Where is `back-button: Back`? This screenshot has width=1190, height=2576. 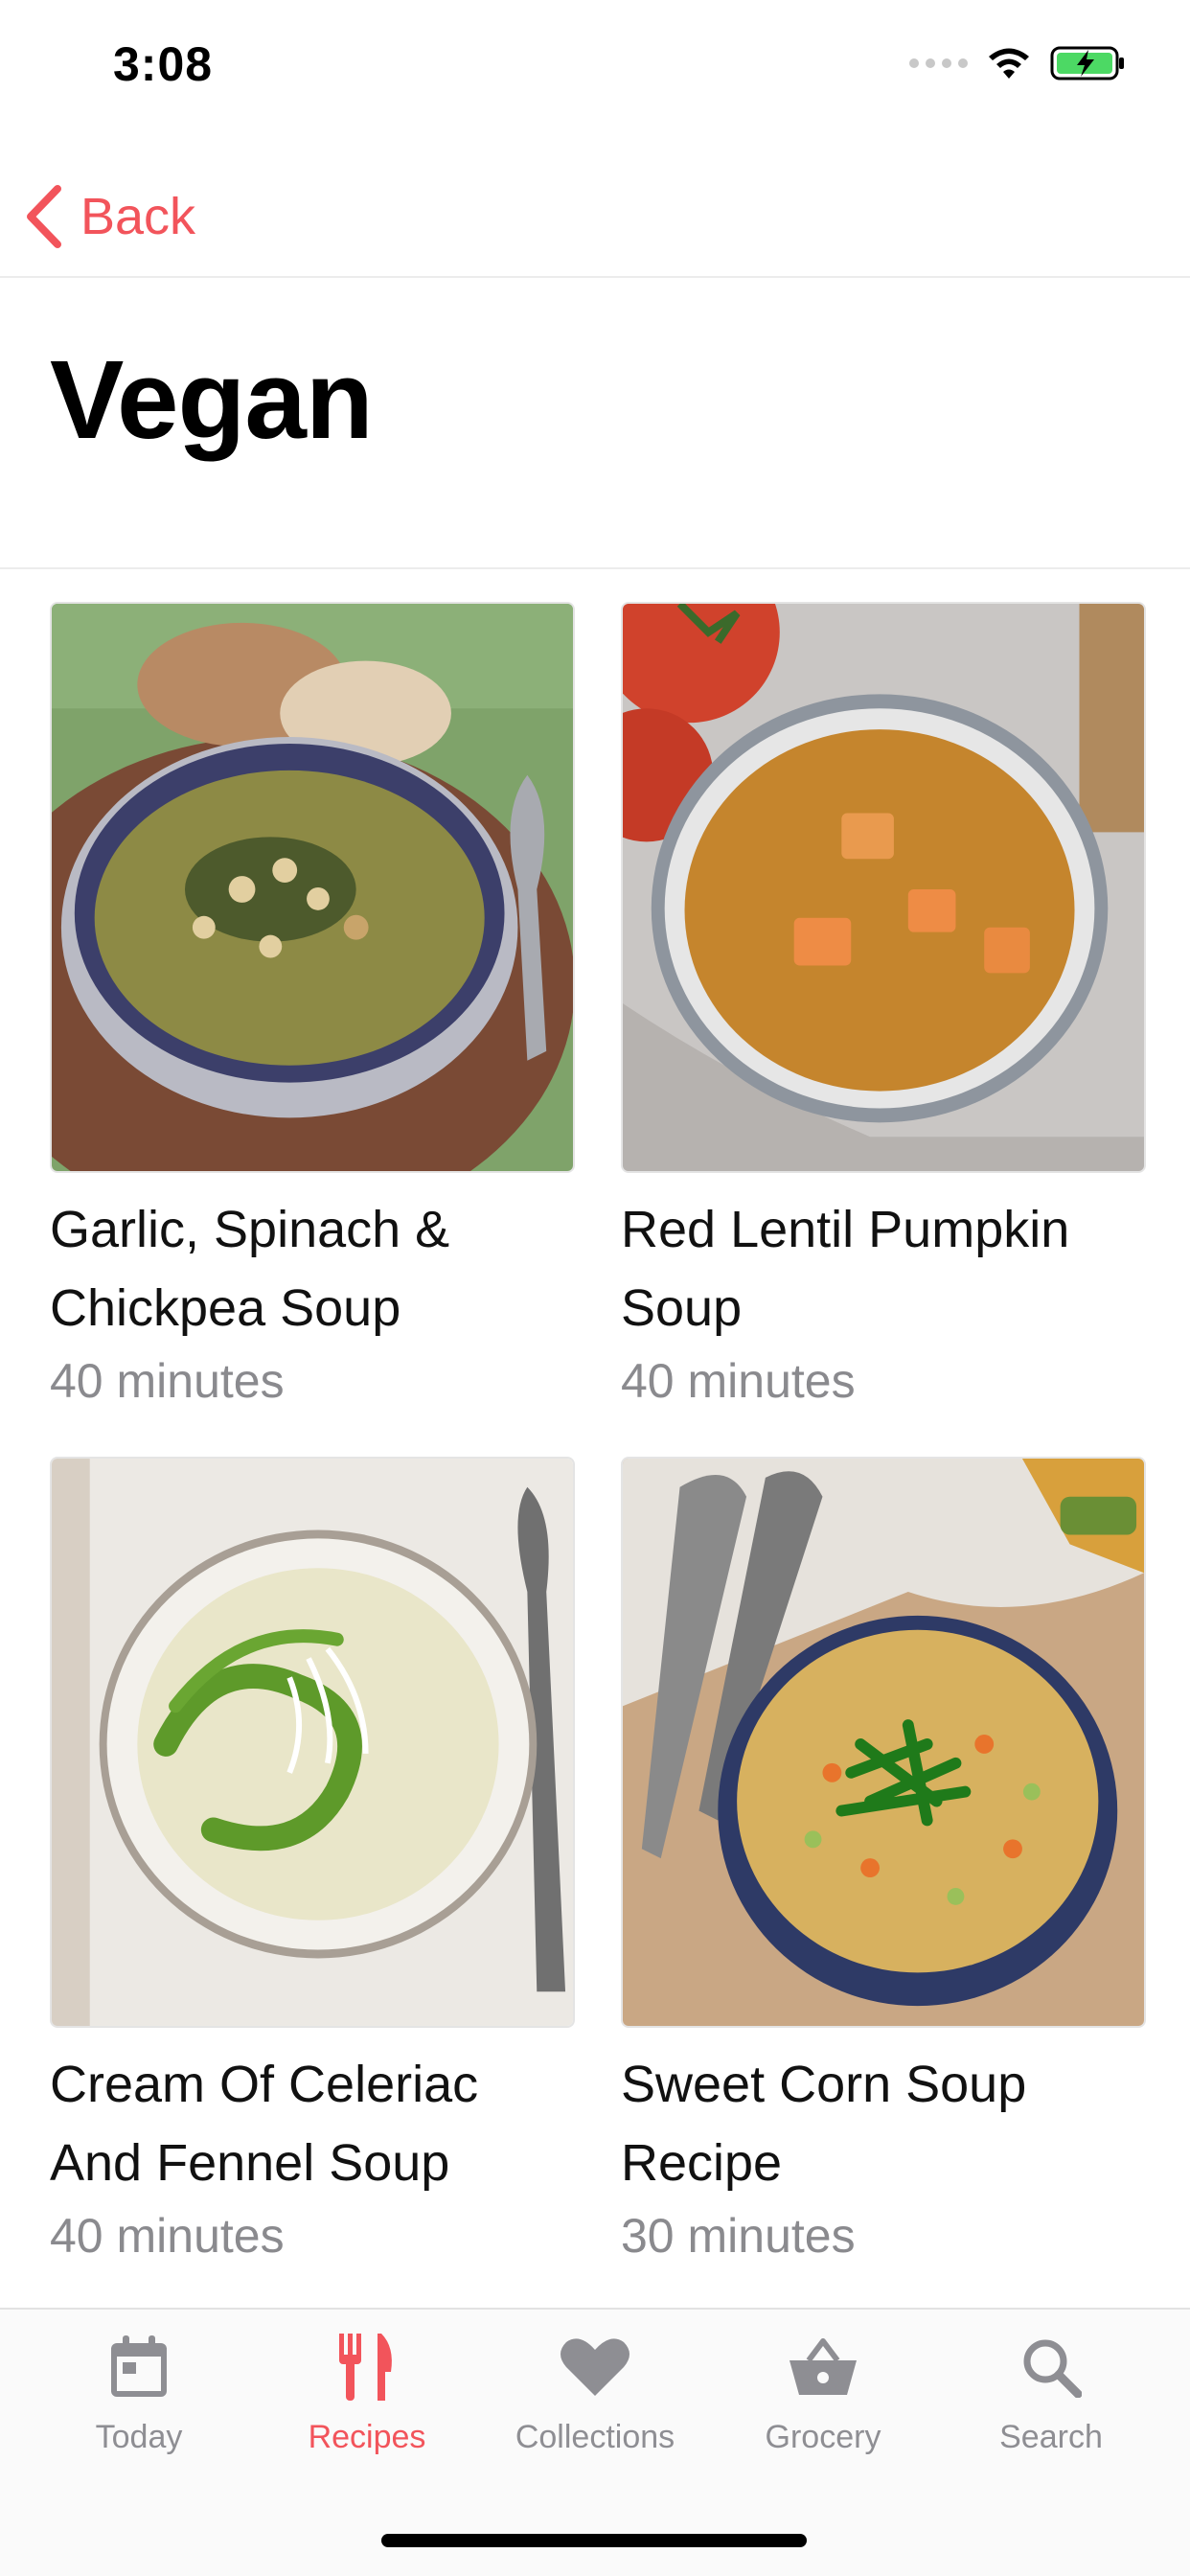 back-button: Back is located at coordinates (110, 216).